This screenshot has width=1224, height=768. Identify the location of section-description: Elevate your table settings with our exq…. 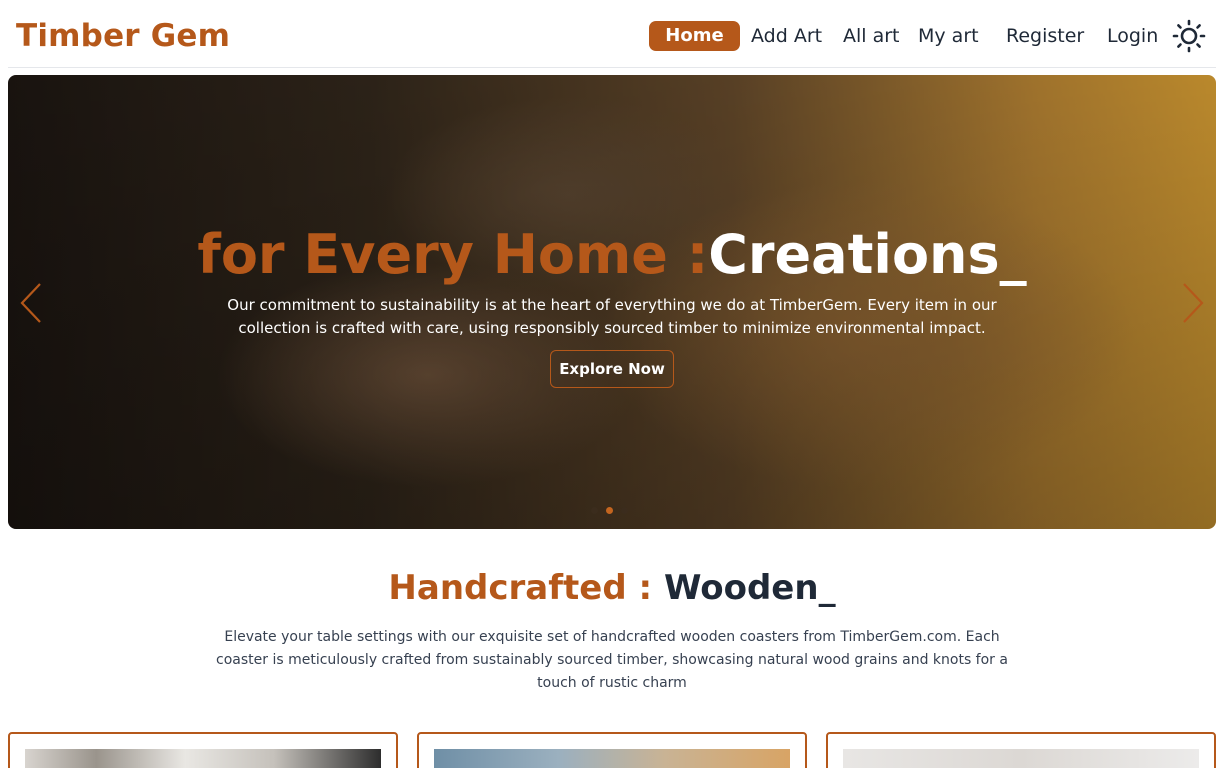
(612, 660).